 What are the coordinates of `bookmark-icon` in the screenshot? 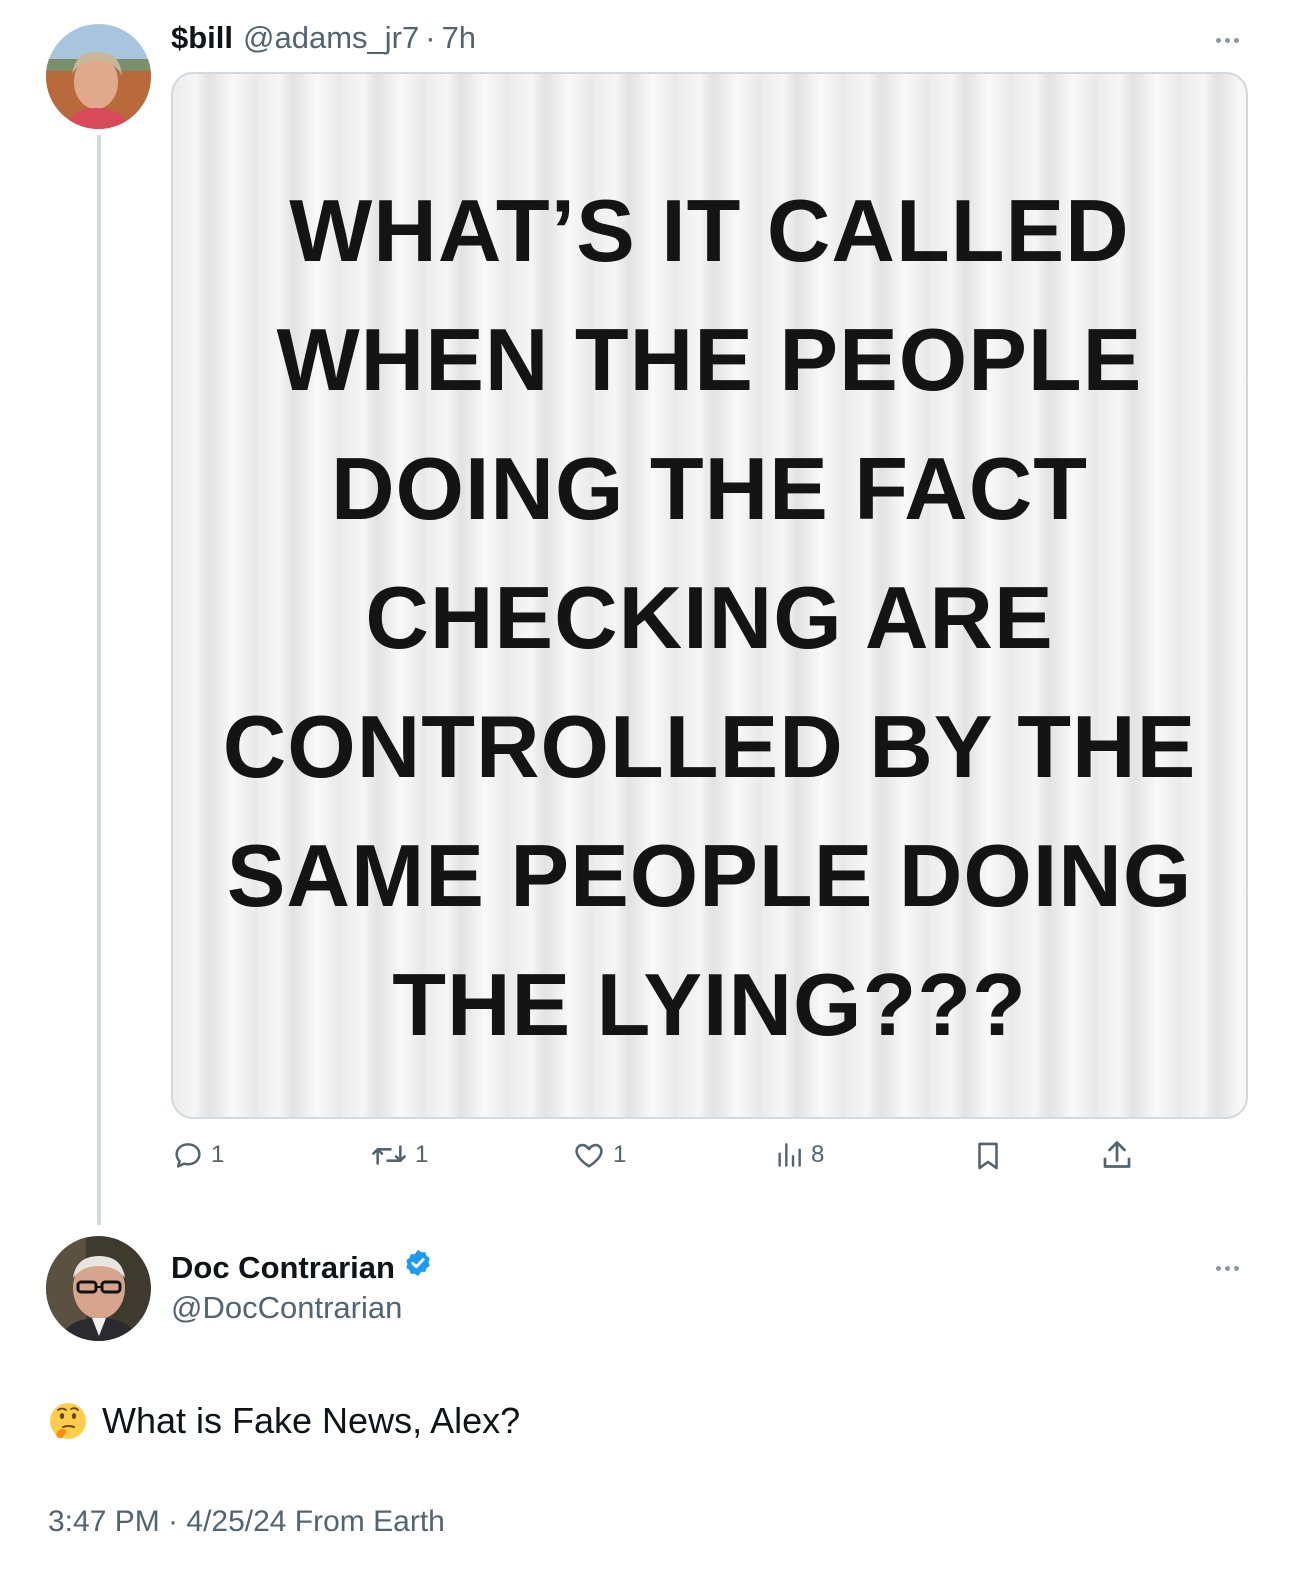 It's located at (988, 1156).